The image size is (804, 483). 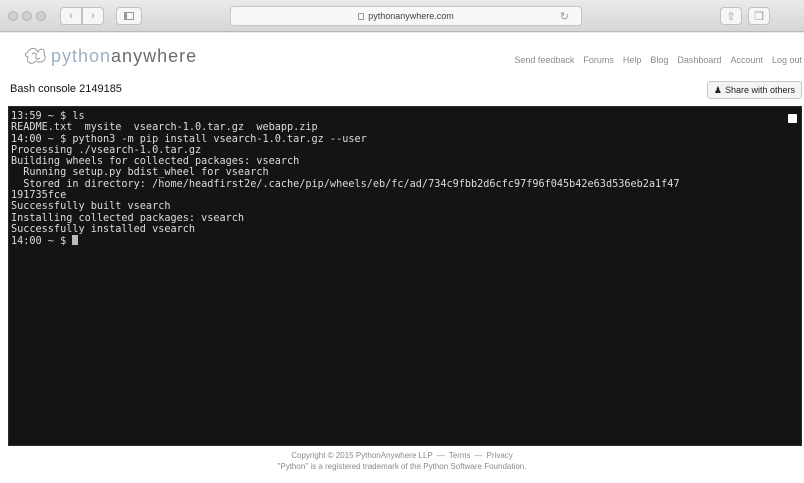 I want to click on terminal-line: Running setup.py bdist_wheel for vsearch, so click(x=140, y=173).